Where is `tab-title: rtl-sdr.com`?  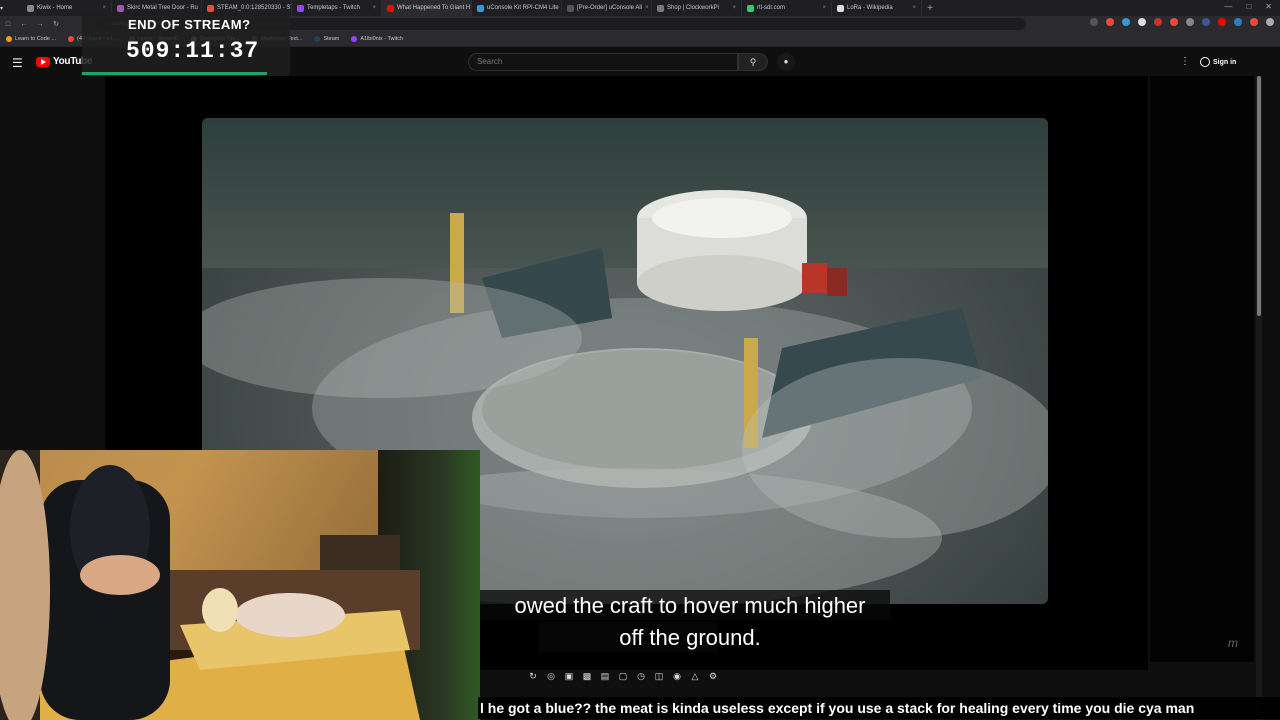 tab-title: rtl-sdr.com is located at coordinates (771, 8).